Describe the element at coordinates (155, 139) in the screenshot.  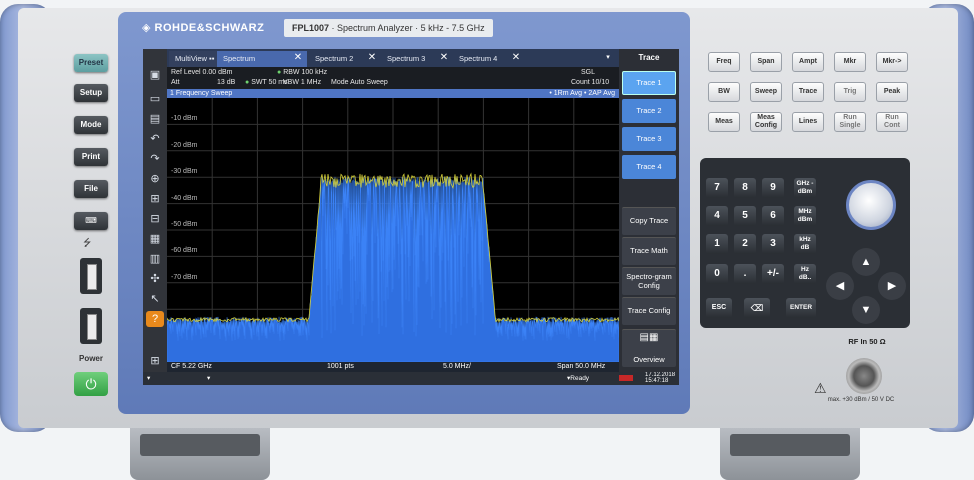
I see `undo-icon: ↶` at that location.